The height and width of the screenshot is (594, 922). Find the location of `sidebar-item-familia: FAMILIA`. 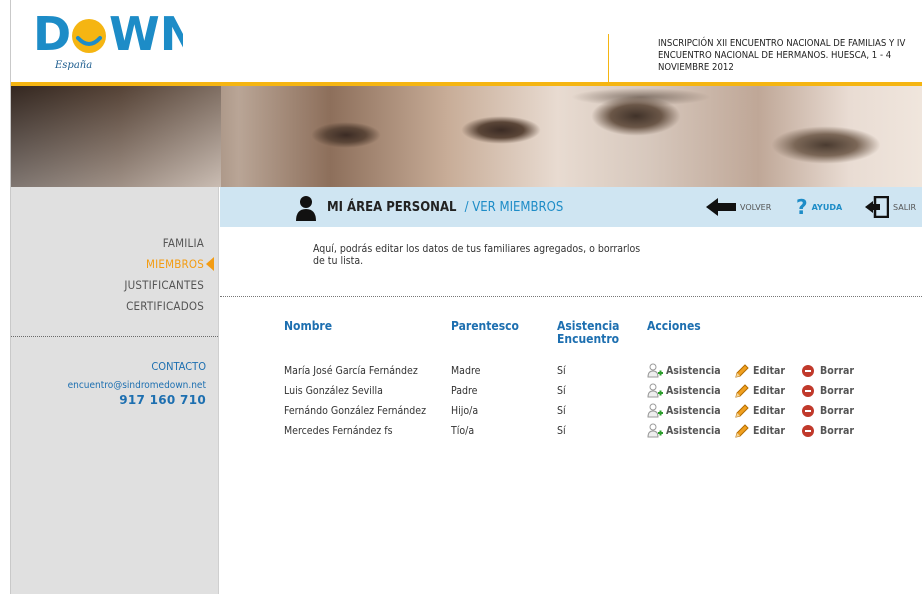

sidebar-item-familia: FAMILIA is located at coordinates (164, 243).